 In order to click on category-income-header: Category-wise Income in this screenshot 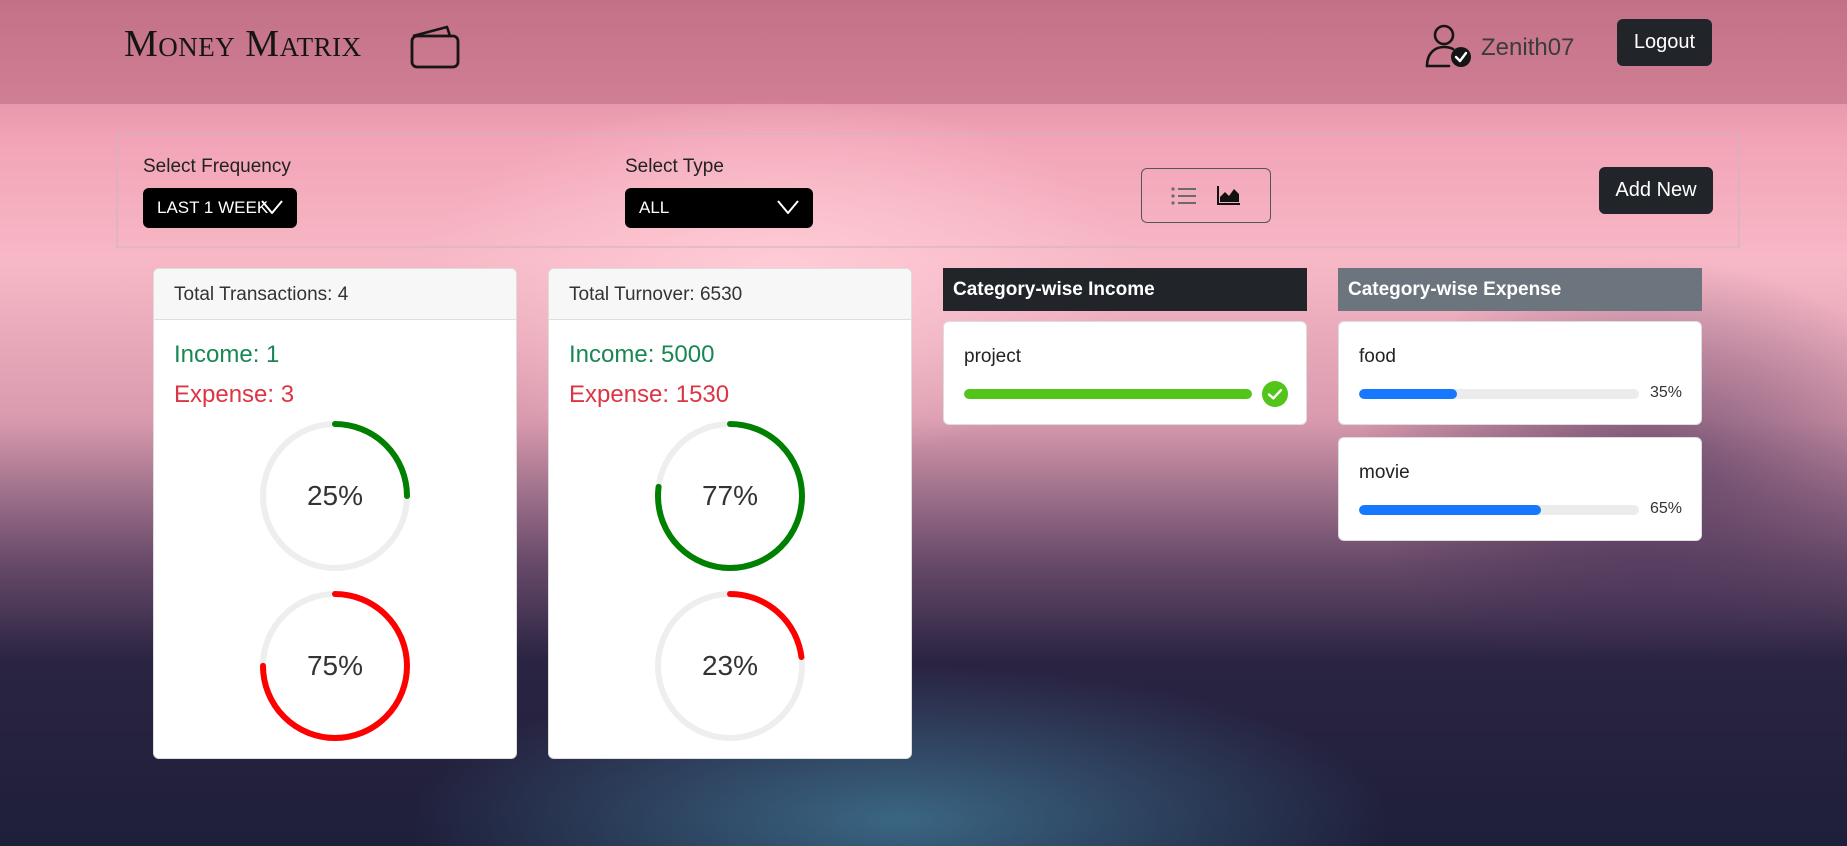, I will do `click(1125, 289)`.